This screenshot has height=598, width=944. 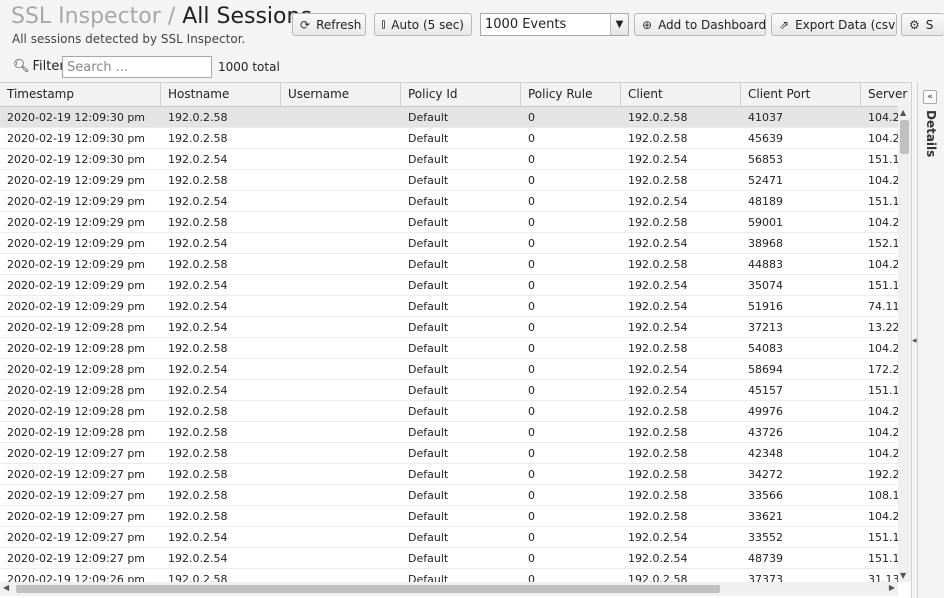 I want to click on cell-client-port: 33566, so click(x=765, y=495).